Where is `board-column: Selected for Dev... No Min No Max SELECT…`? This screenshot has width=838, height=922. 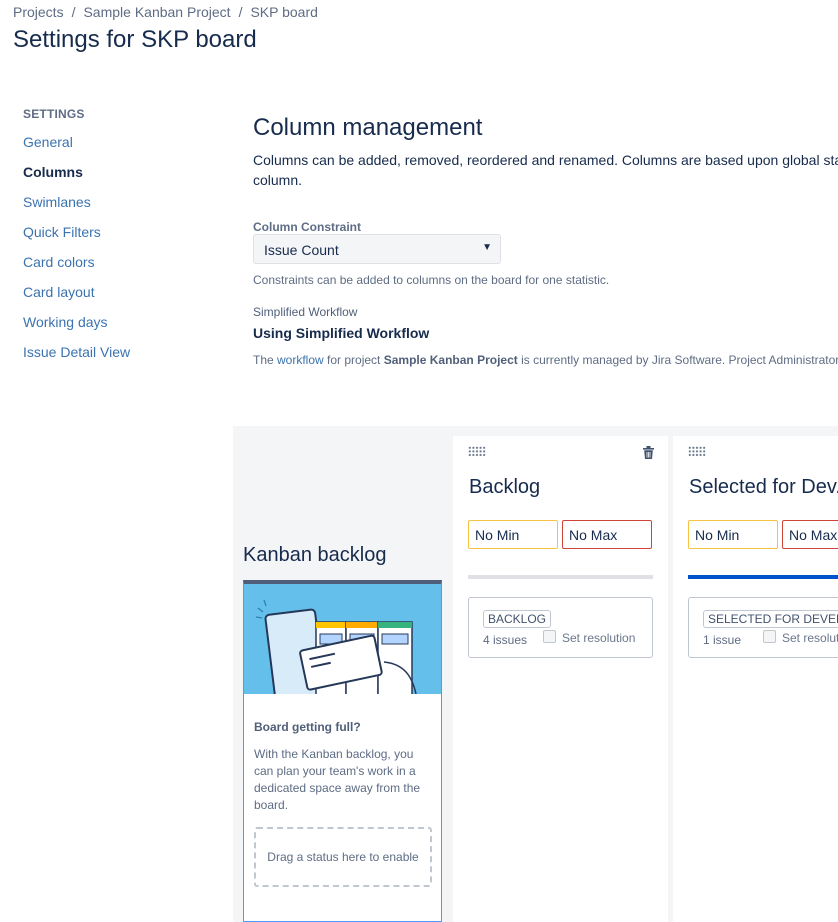
board-column: Selected for Dev... No Min No Max SELECT… is located at coordinates (755, 679).